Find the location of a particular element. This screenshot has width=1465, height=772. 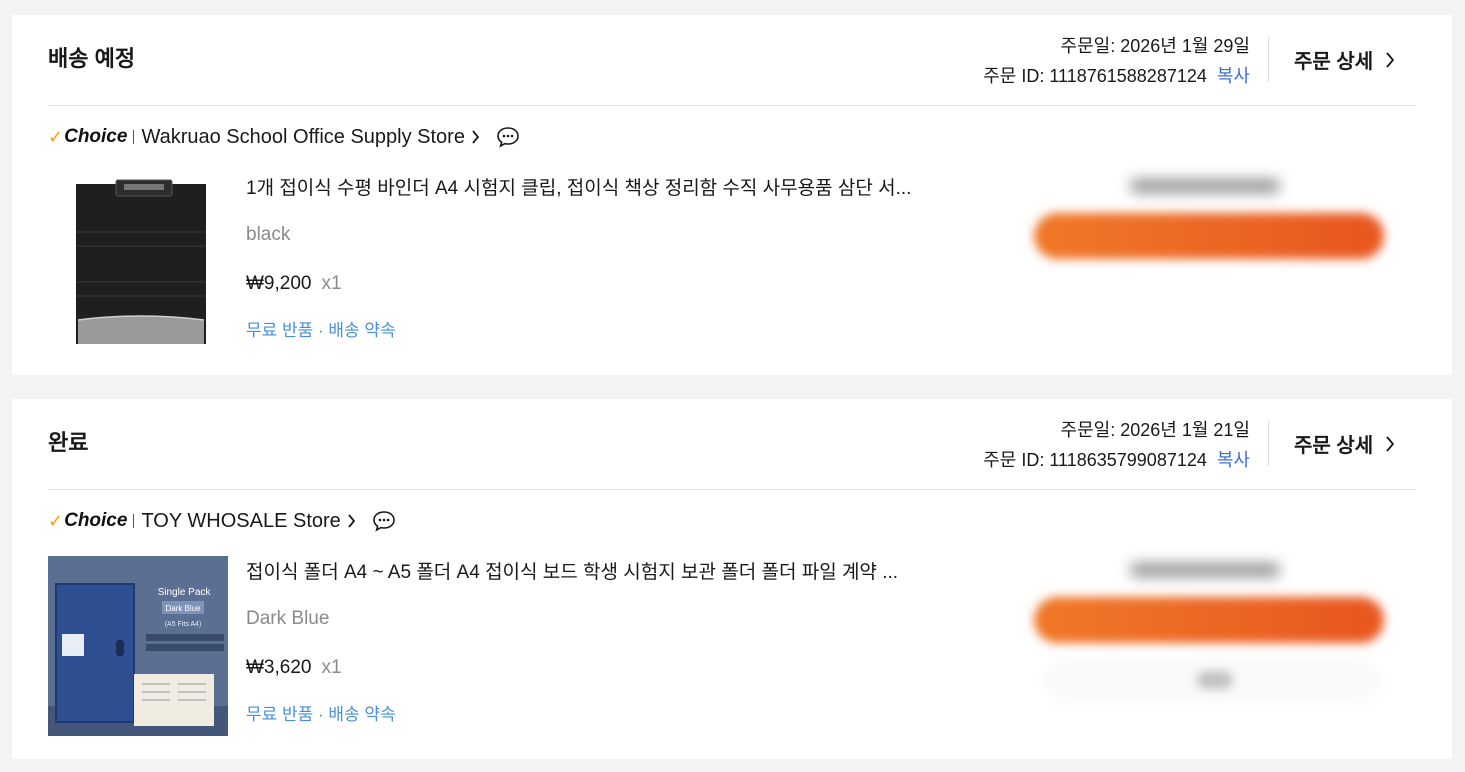

price-row: ₩9,200 x1 is located at coordinates (294, 284).